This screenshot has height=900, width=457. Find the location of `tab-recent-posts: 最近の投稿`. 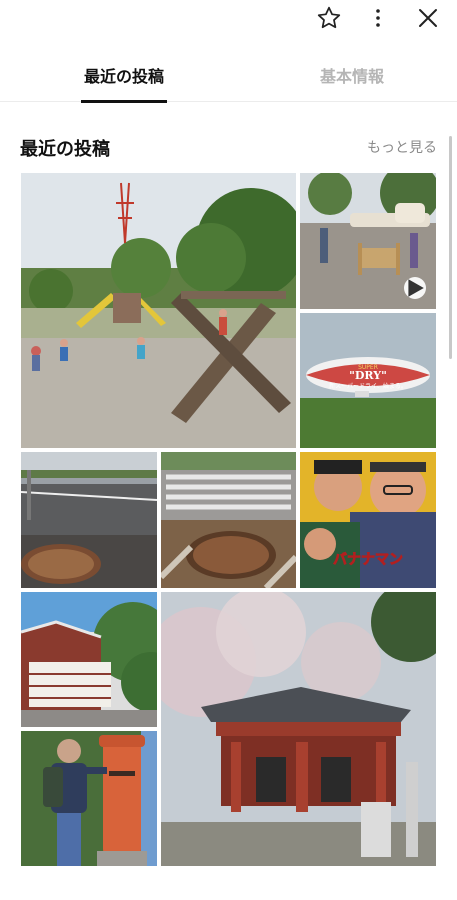

tab-recent-posts: 最近の投稿 is located at coordinates (124, 75).